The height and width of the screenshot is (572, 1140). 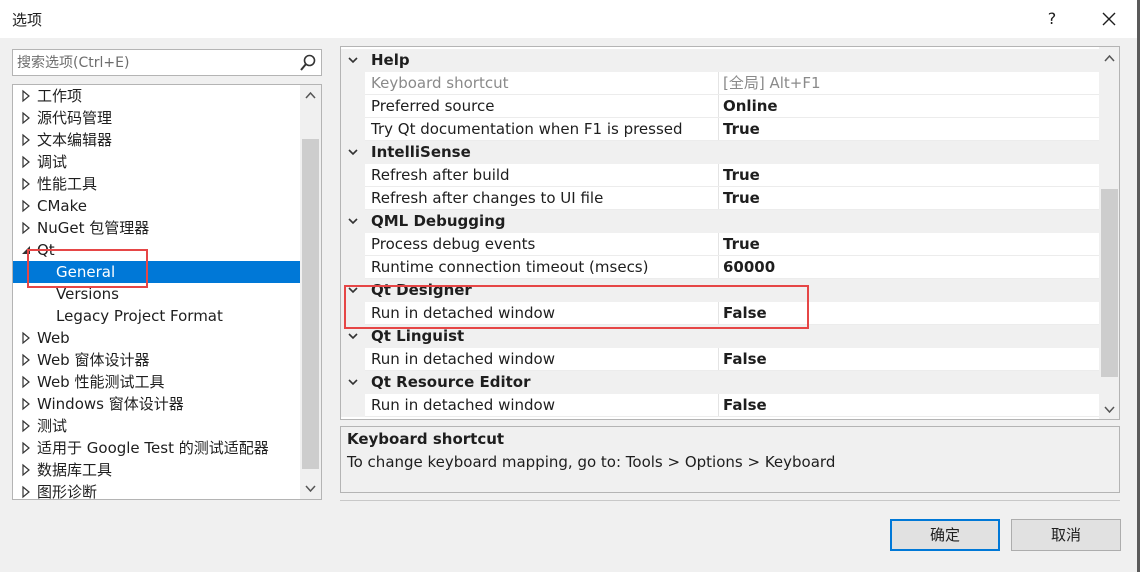 I want to click on property-row: Runtime connection timeout (msecs) 60000, so click(x=720, y=267).